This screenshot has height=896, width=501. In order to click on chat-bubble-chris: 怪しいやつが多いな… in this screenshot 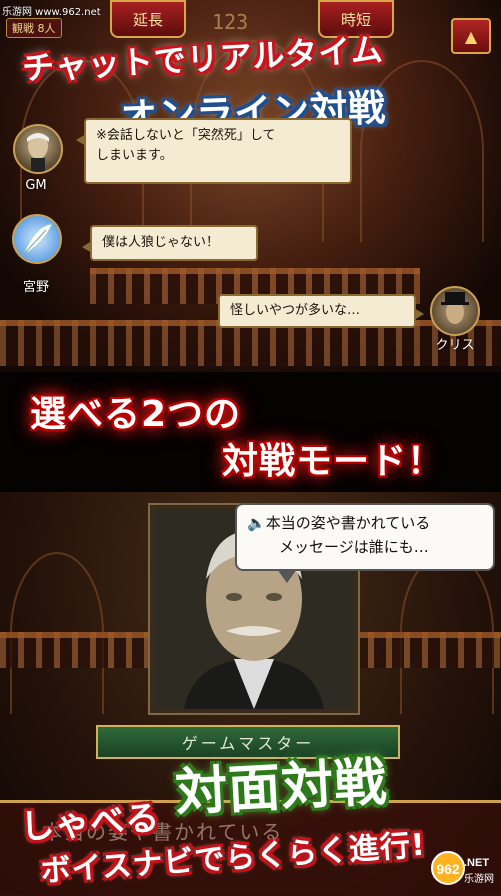, I will do `click(321, 311)`.